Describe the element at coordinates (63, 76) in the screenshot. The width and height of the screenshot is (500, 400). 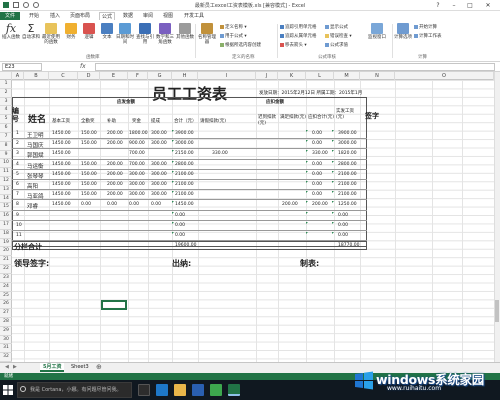
I see `column-header: C` at that location.